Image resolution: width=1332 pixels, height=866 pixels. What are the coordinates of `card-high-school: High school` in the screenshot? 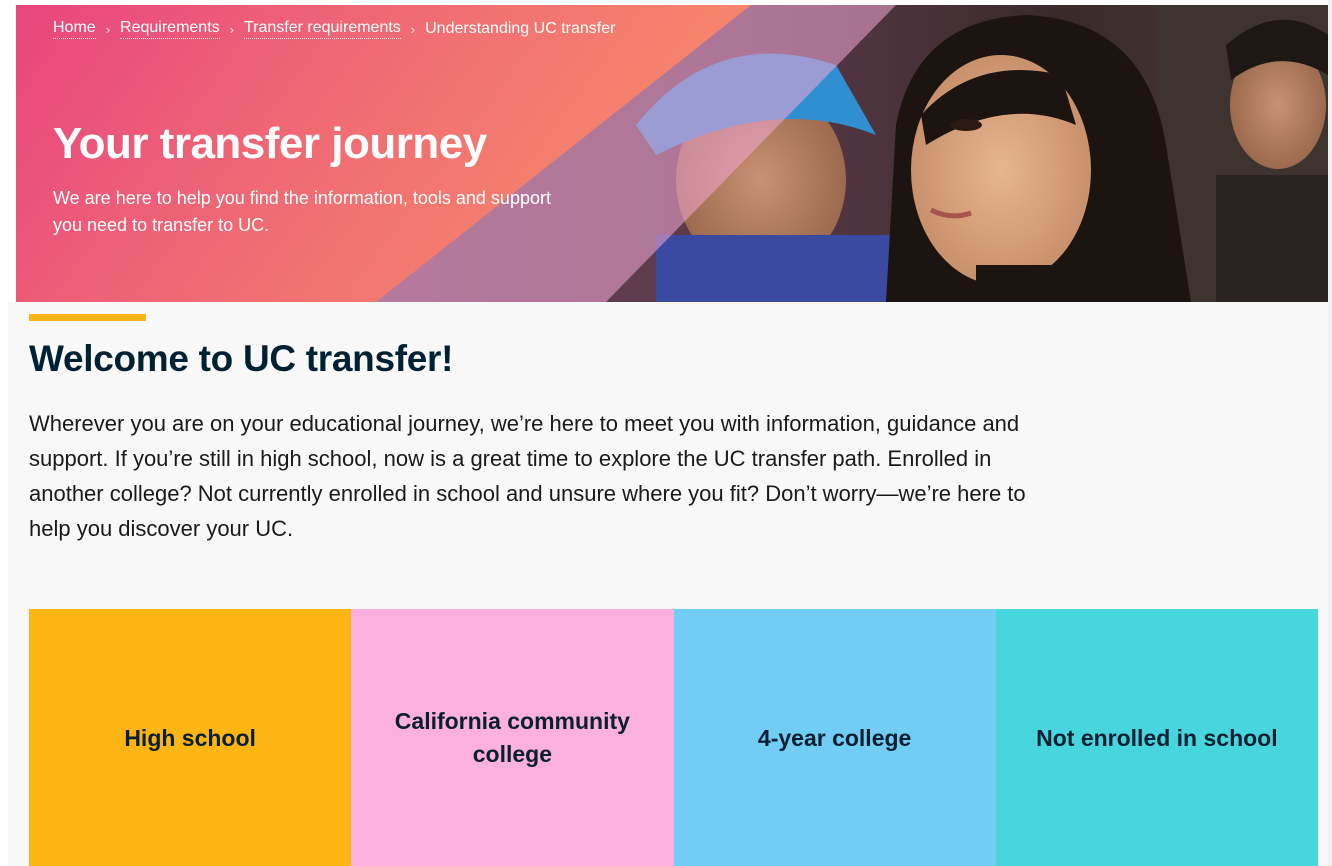 It's located at (190, 737).